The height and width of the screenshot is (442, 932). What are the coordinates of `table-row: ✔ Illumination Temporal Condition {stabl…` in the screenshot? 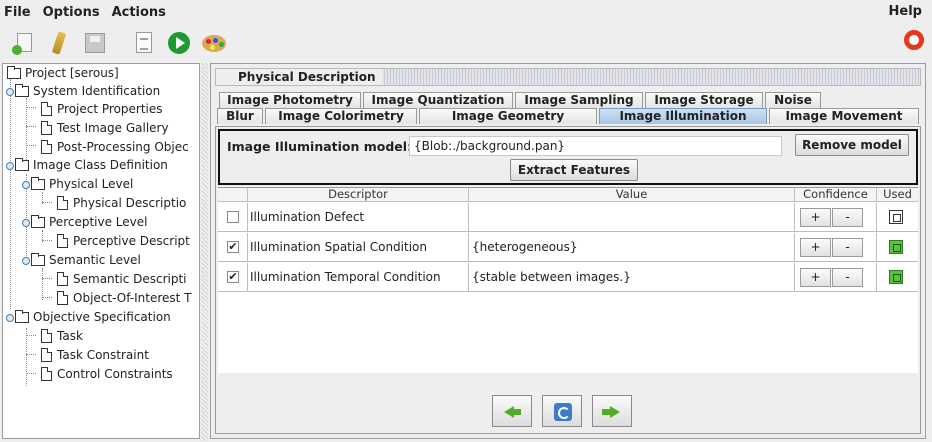 It's located at (568, 277).